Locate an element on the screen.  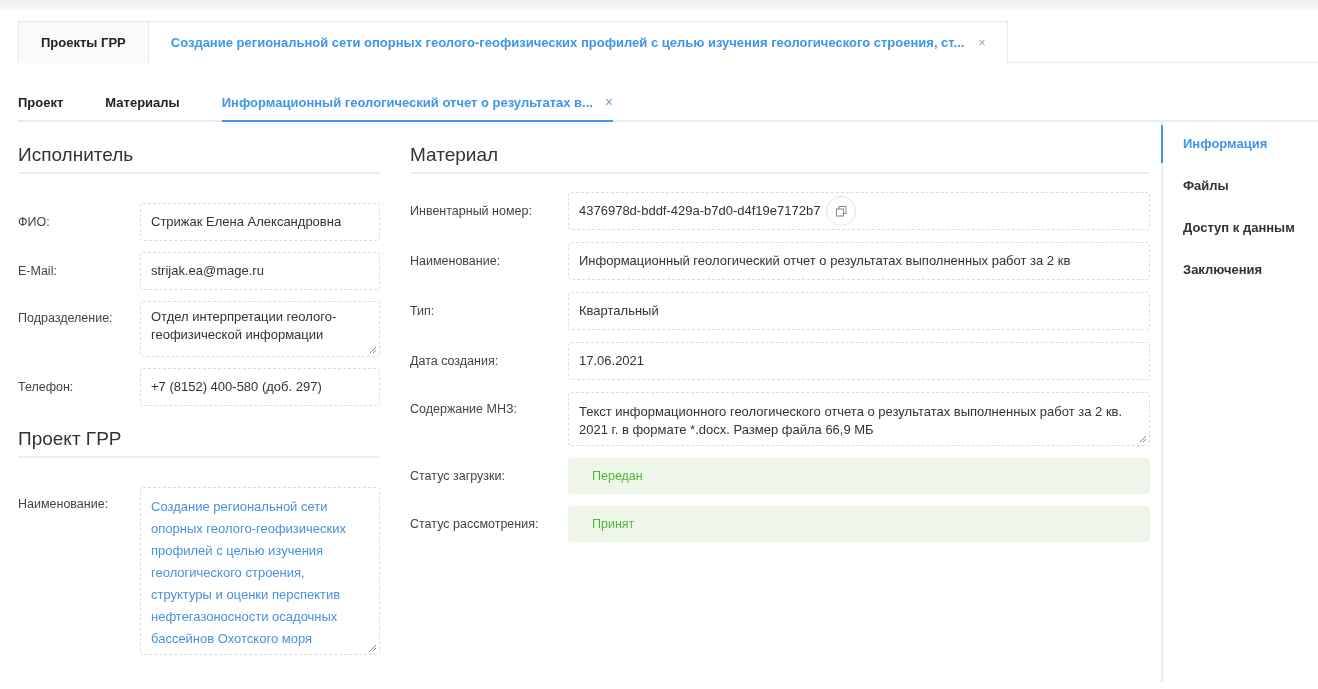
nav-item: Файлы is located at coordinates (1228, 186).